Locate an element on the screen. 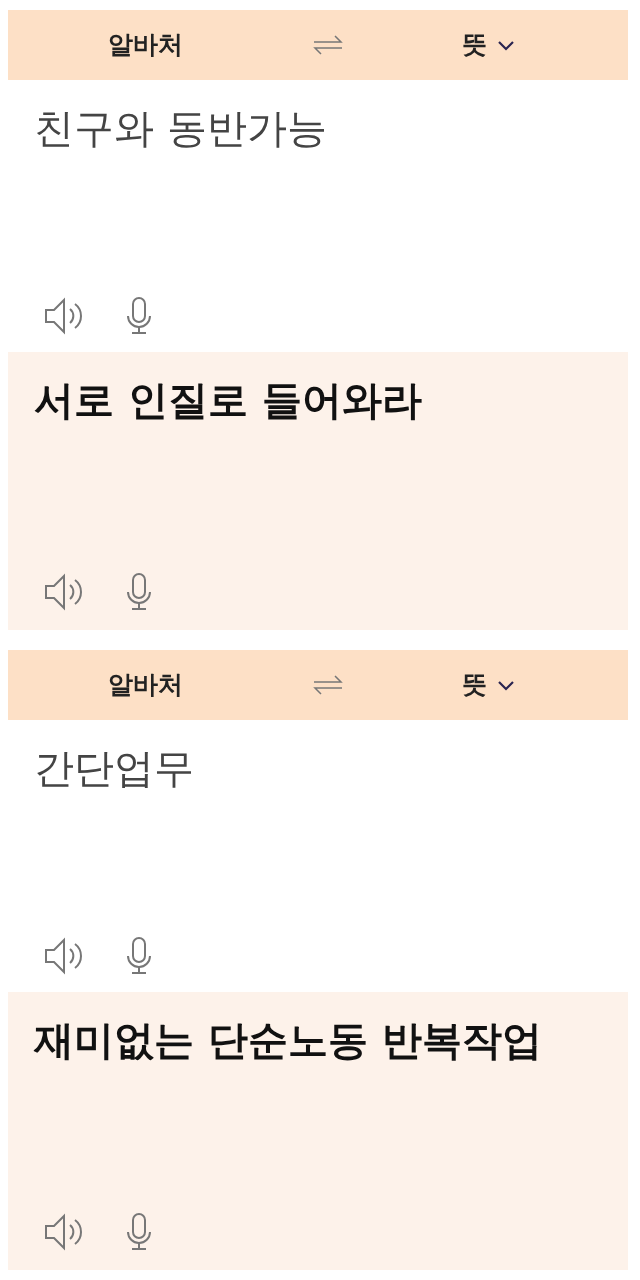  translation-text: 재미없는 단순노동 반복작업 is located at coordinates (287, 1040).